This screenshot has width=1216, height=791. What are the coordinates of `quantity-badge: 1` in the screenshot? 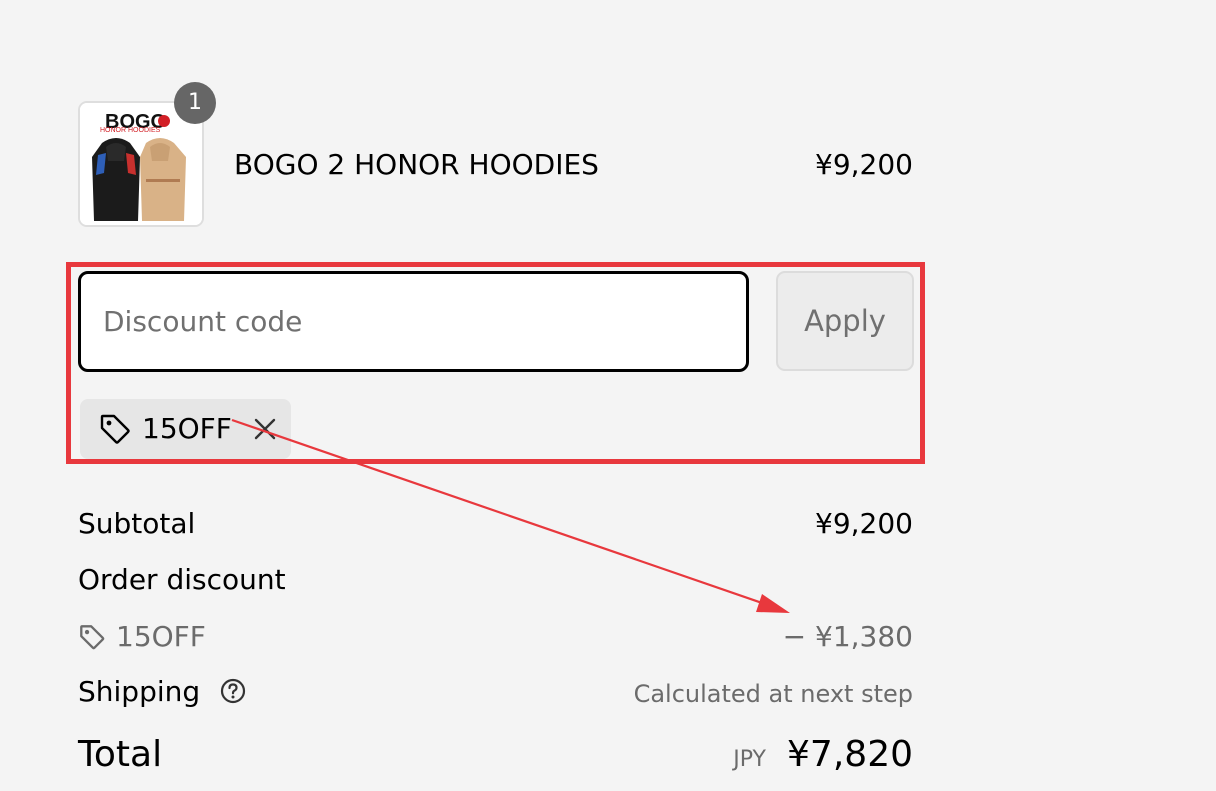 It's located at (195, 103).